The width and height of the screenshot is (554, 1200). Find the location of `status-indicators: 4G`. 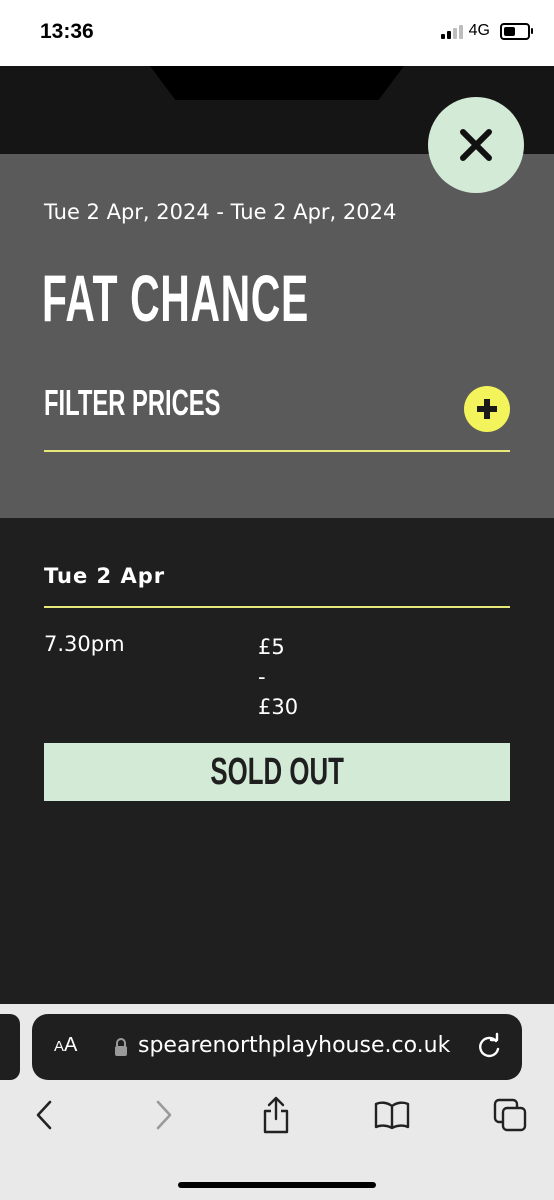

status-indicators: 4G is located at coordinates (486, 31).